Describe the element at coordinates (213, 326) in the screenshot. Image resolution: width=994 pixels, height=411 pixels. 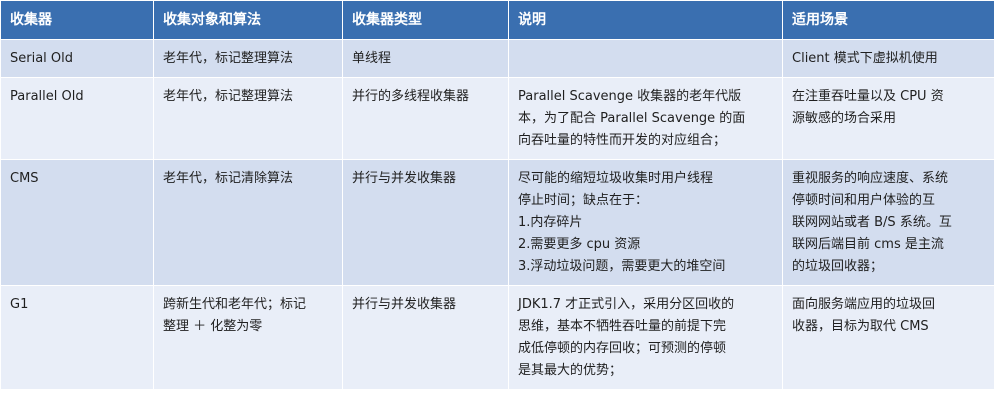
I see `object-line: 整理 ＋ 化整为零` at that location.